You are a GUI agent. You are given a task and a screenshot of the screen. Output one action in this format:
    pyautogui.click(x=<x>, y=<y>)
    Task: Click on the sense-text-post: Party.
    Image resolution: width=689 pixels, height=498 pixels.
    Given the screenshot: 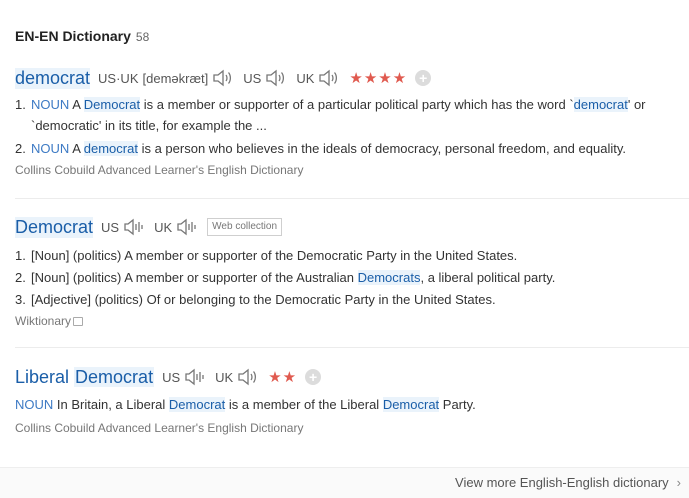 What is the action you would take?
    pyautogui.click(x=457, y=404)
    